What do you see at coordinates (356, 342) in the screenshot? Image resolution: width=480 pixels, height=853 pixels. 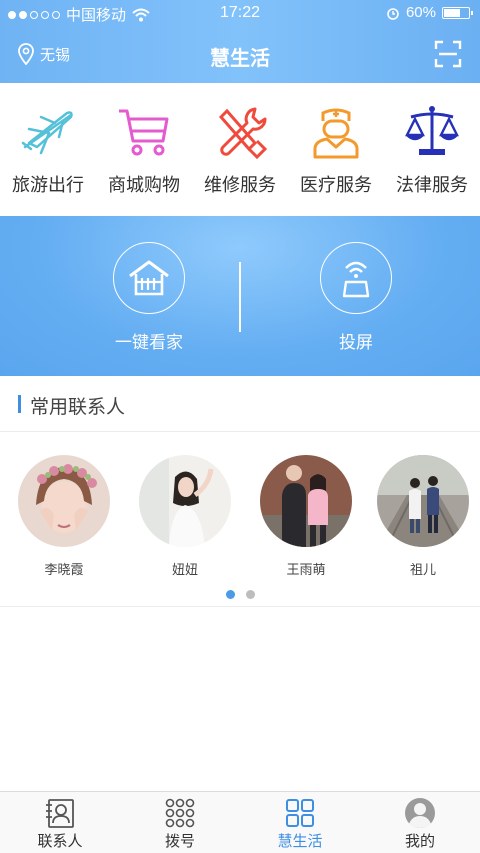 I see `screen-cast-label: 投屏` at bounding box center [356, 342].